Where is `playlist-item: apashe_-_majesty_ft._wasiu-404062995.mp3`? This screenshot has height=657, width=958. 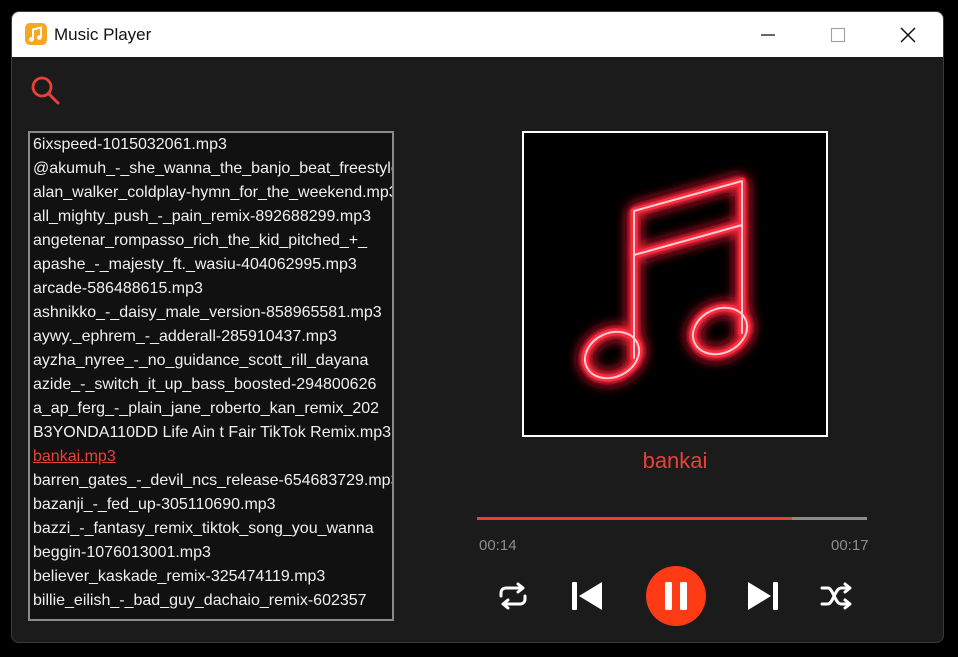
playlist-item: apashe_-_majesty_ft._wasiu-404062995.mp3 is located at coordinates (211, 265).